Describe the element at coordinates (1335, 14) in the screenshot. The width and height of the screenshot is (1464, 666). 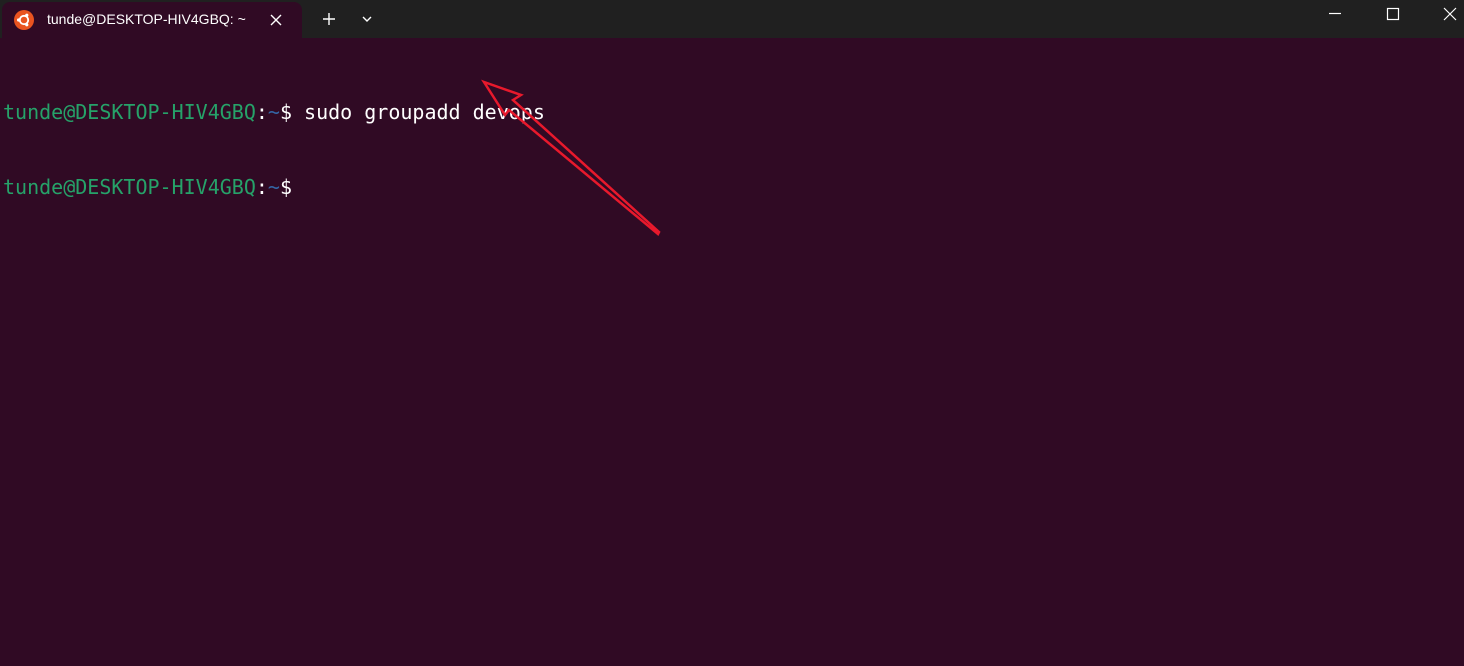
I see `minimize-icon` at that location.